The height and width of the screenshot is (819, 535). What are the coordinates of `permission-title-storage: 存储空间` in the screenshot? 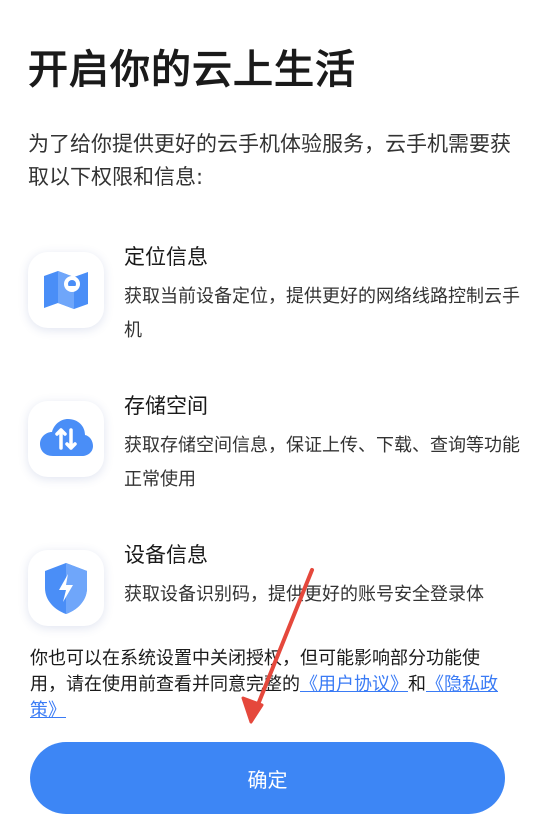 It's located at (166, 406).